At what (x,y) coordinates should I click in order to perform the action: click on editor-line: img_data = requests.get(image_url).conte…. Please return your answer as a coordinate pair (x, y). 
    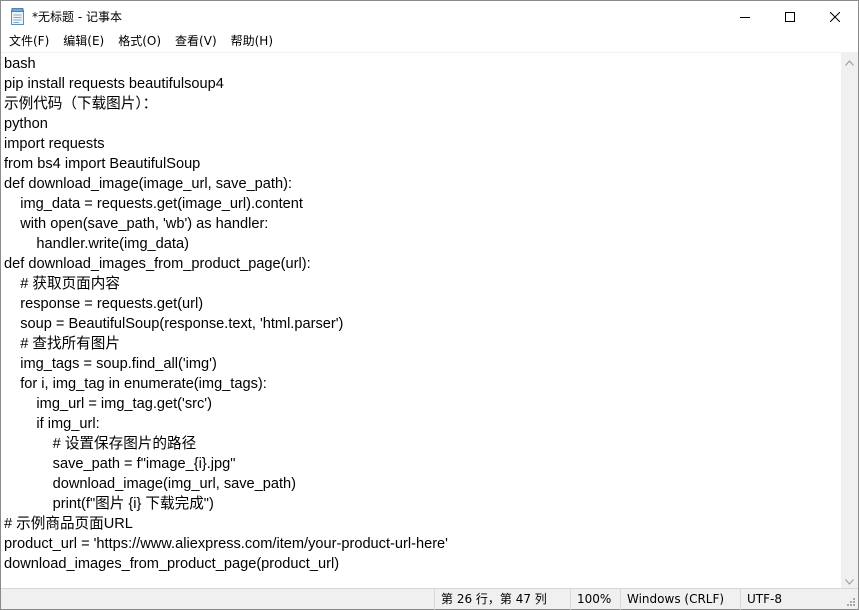
    Looking at the image, I should click on (153, 204).